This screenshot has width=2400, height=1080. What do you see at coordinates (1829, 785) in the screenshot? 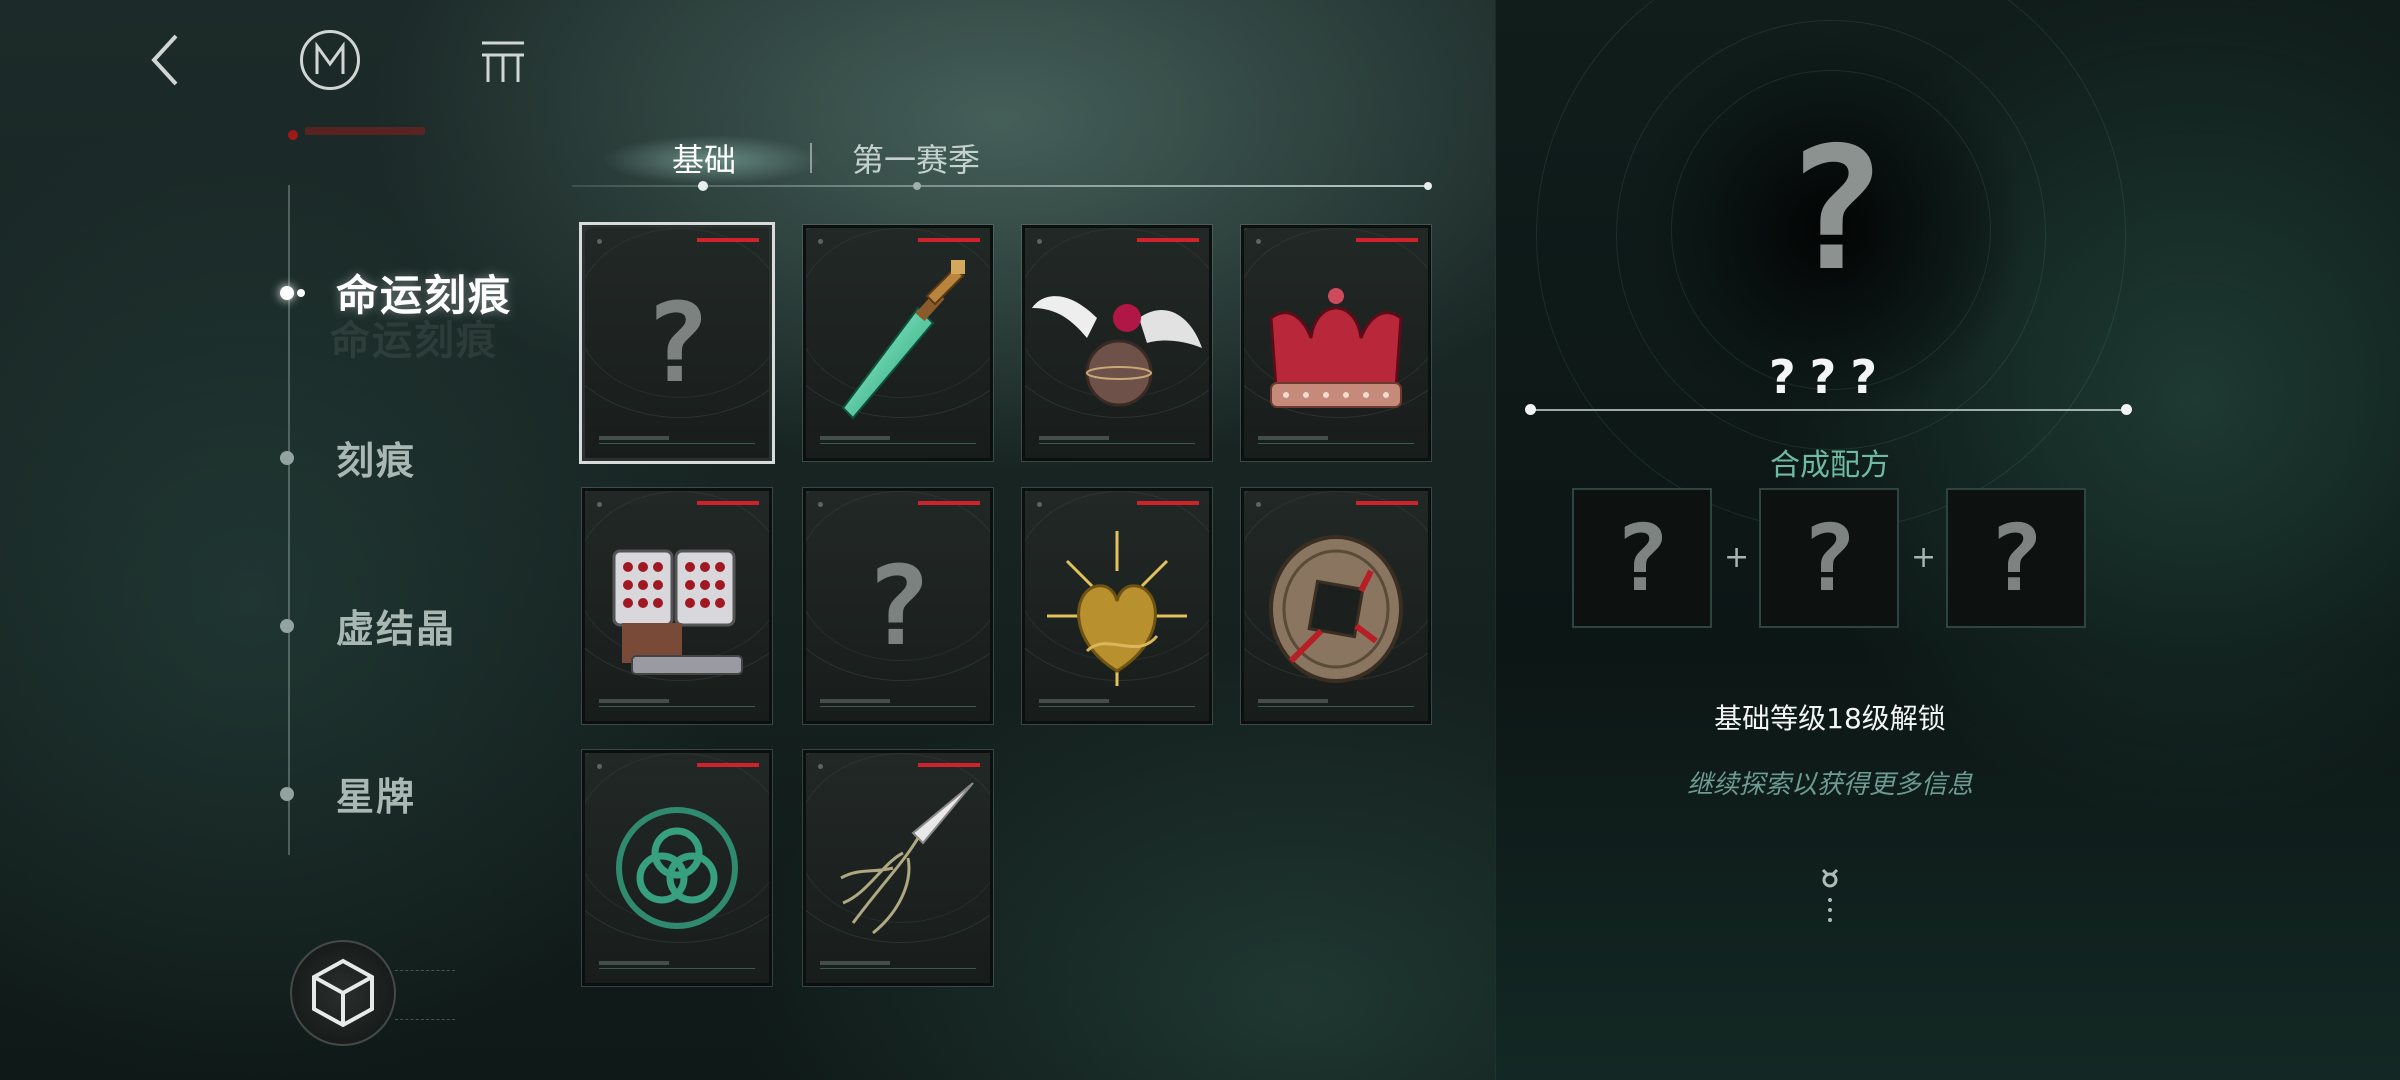
I see `explore-hint: 继续探索以获得更多信息` at bounding box center [1829, 785].